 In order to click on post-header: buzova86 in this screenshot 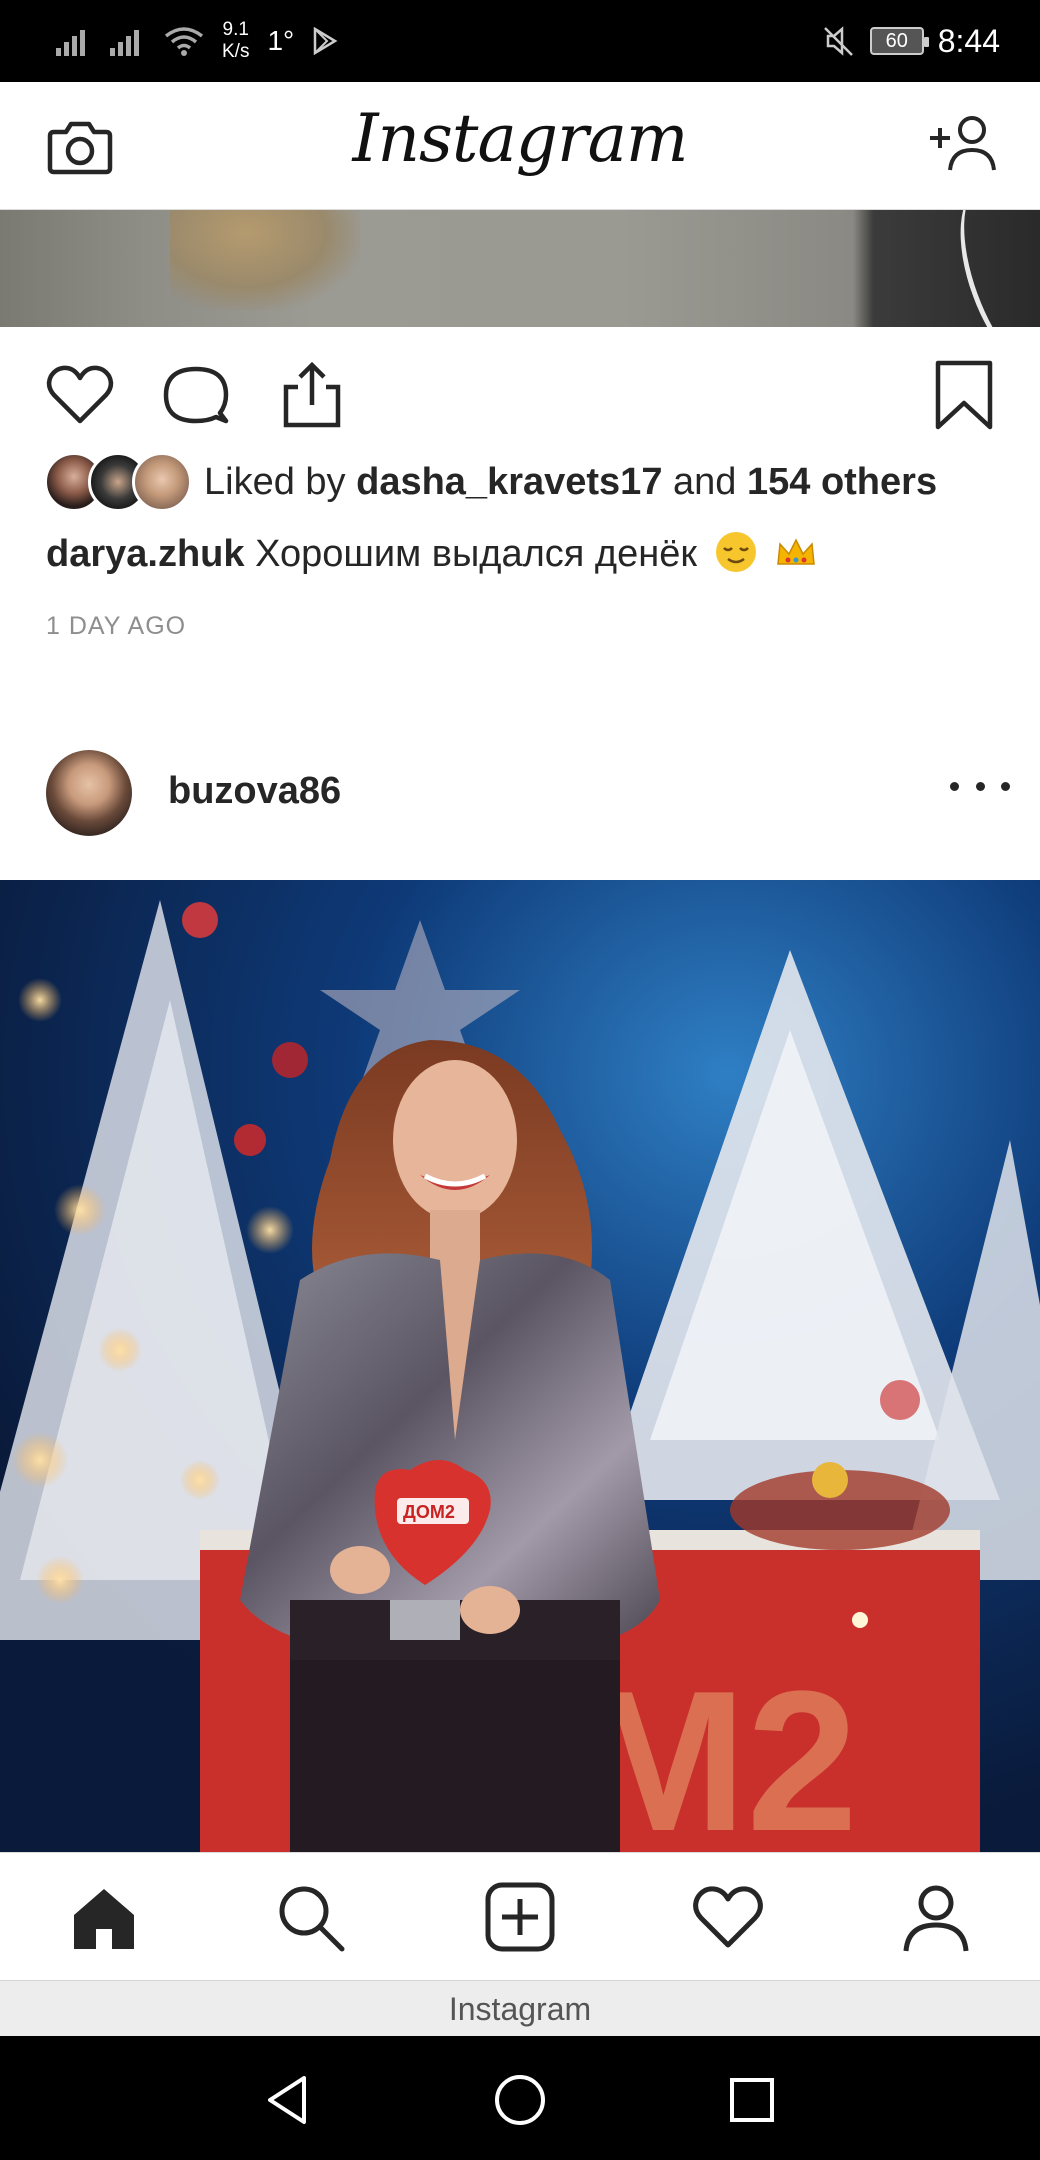, I will do `click(520, 810)`.